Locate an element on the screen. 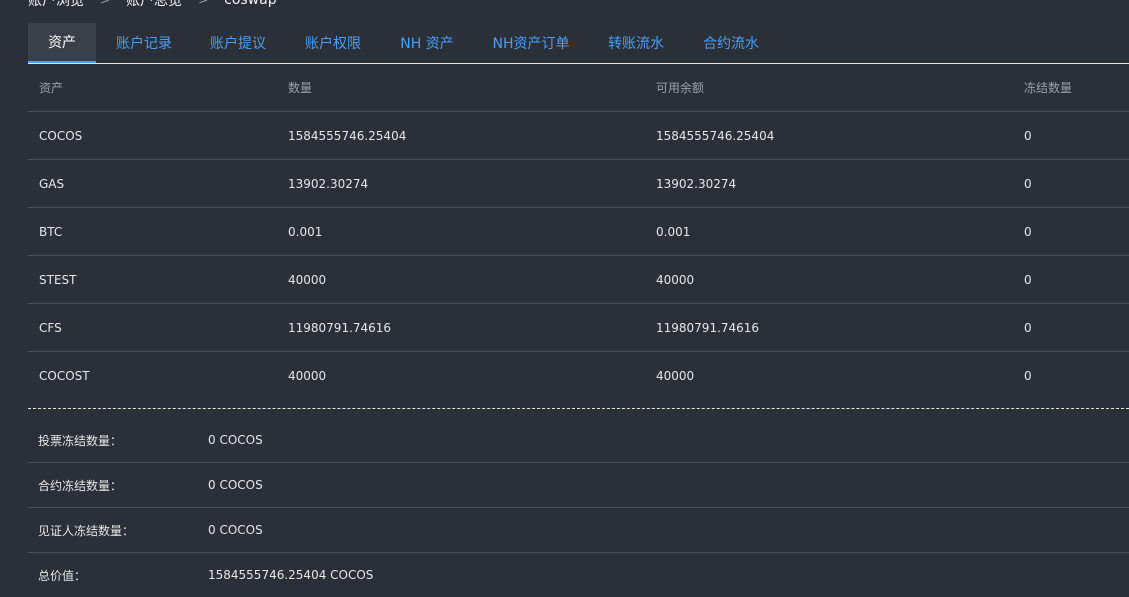 This screenshot has height=597, width=1129. column-header-available: 可用余额 is located at coordinates (680, 88).